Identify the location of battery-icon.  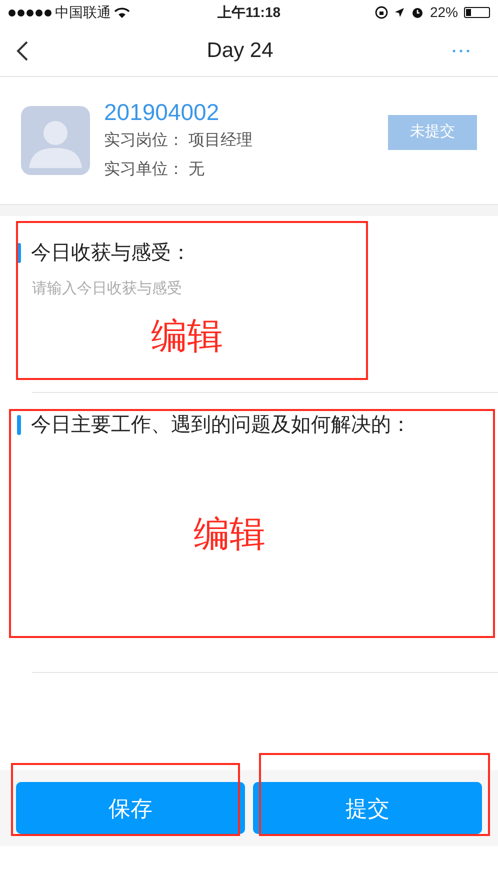
(477, 12).